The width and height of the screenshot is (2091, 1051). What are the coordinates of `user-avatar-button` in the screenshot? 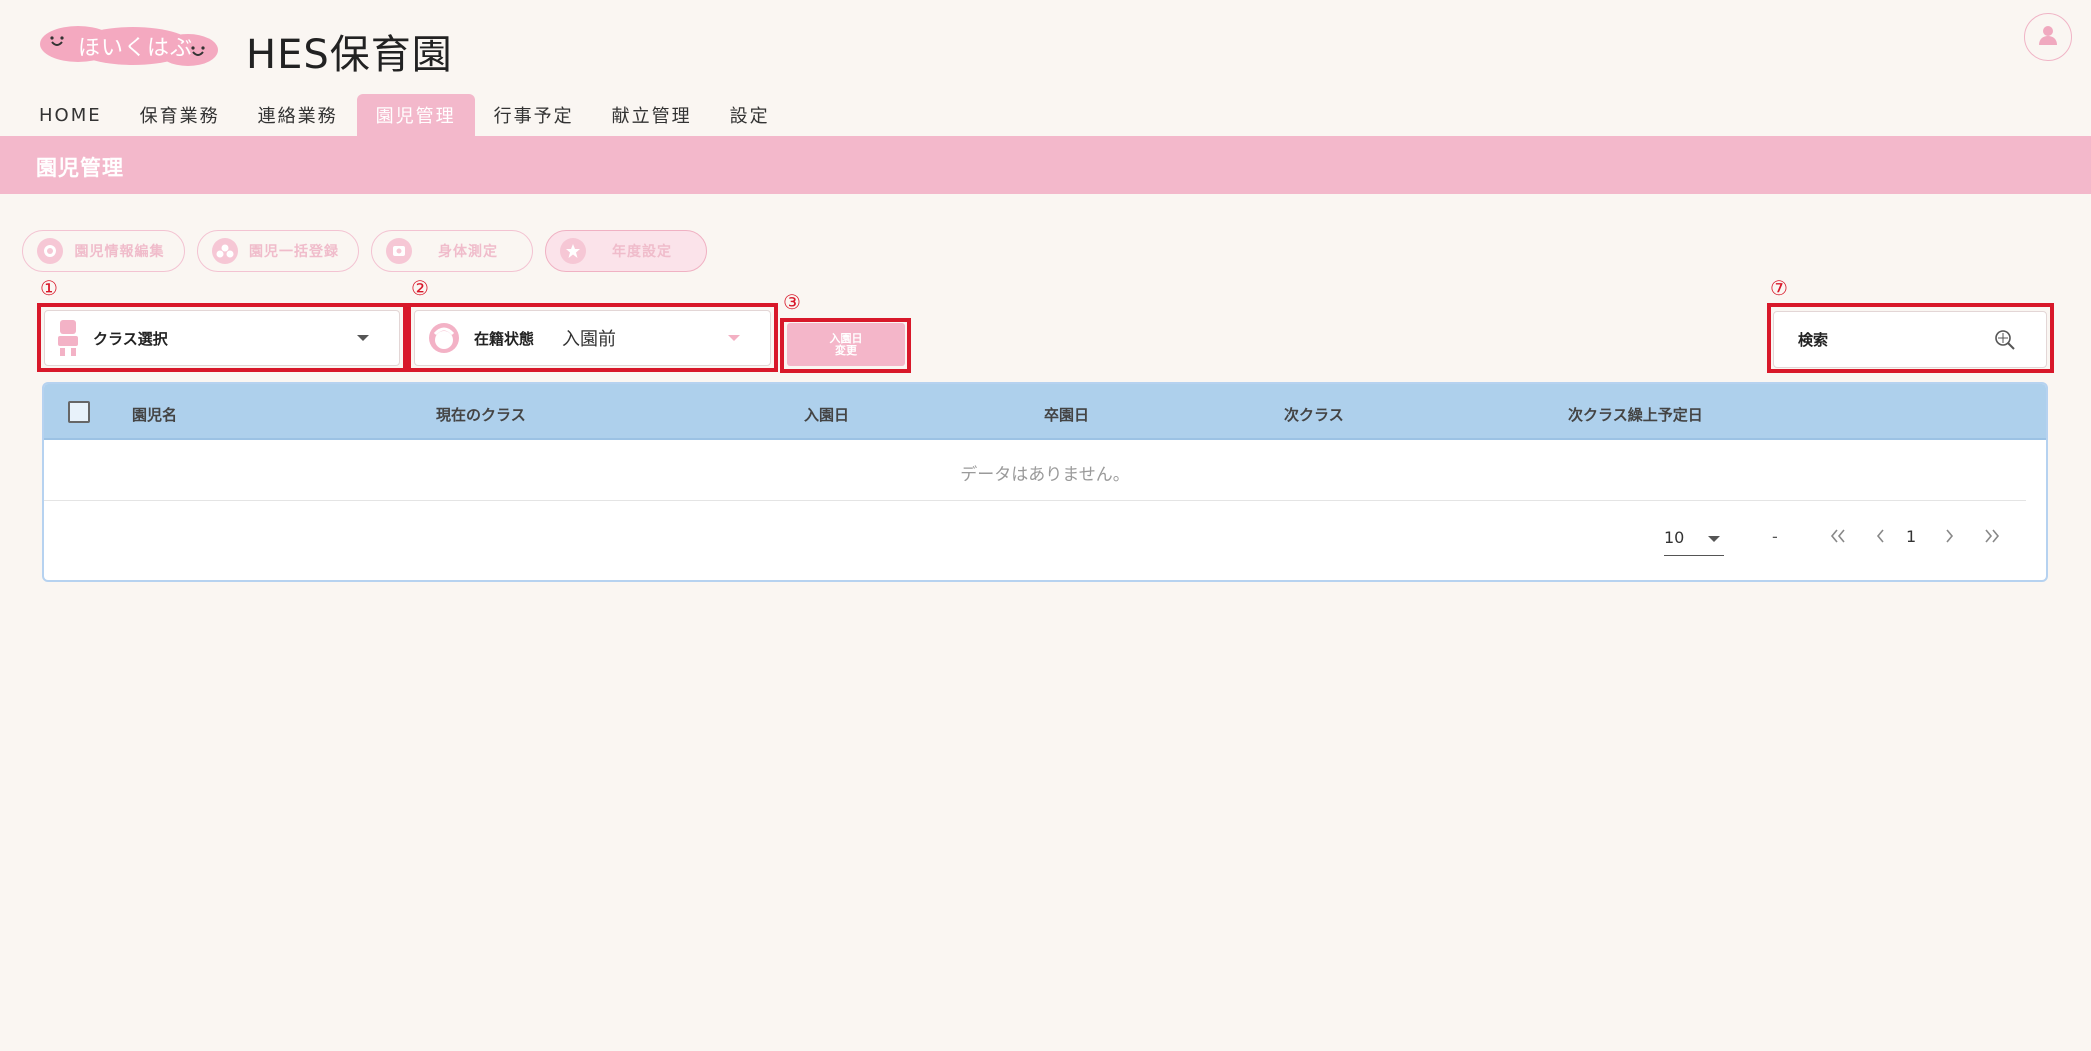 It's located at (2048, 37).